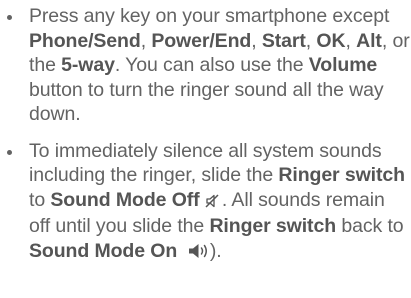 The width and height of the screenshot is (411, 298). I want to click on speaker-on-icon, so click(199, 253).